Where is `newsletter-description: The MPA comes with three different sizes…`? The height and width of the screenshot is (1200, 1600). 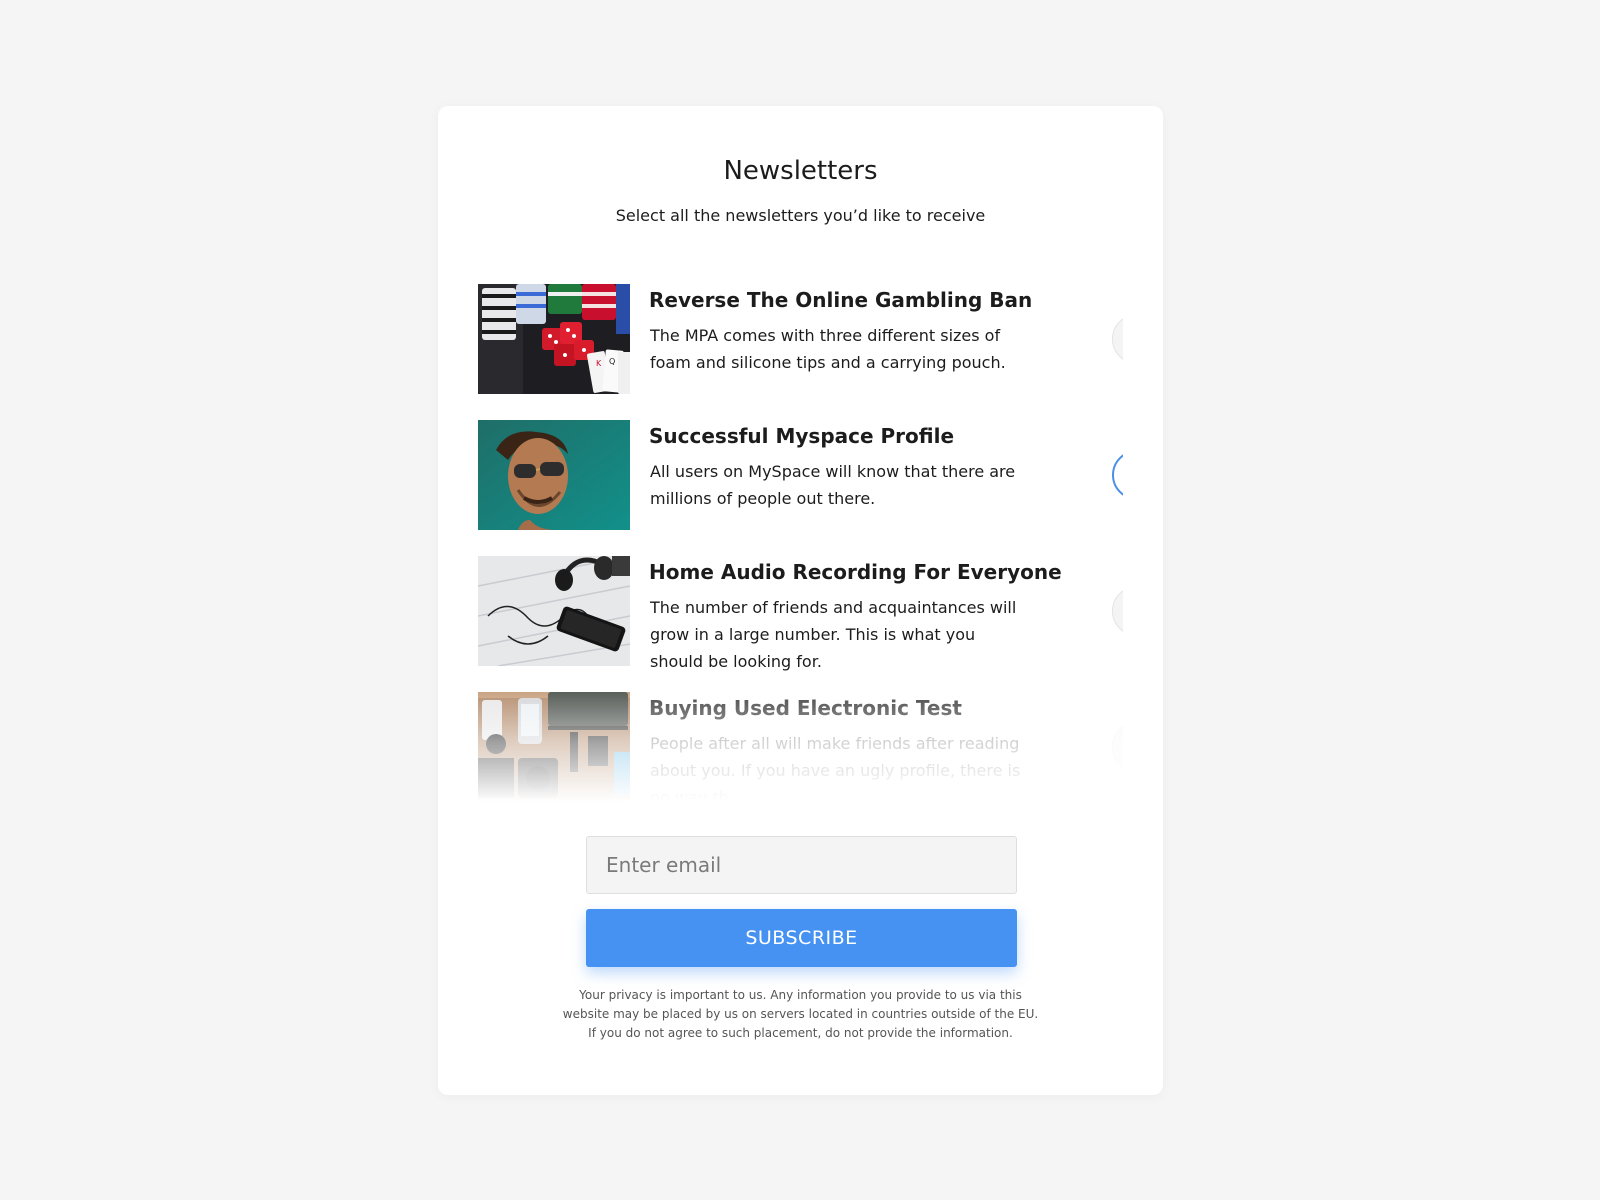
newsletter-description: The MPA comes with three different sizes… is located at coordinates (828, 349).